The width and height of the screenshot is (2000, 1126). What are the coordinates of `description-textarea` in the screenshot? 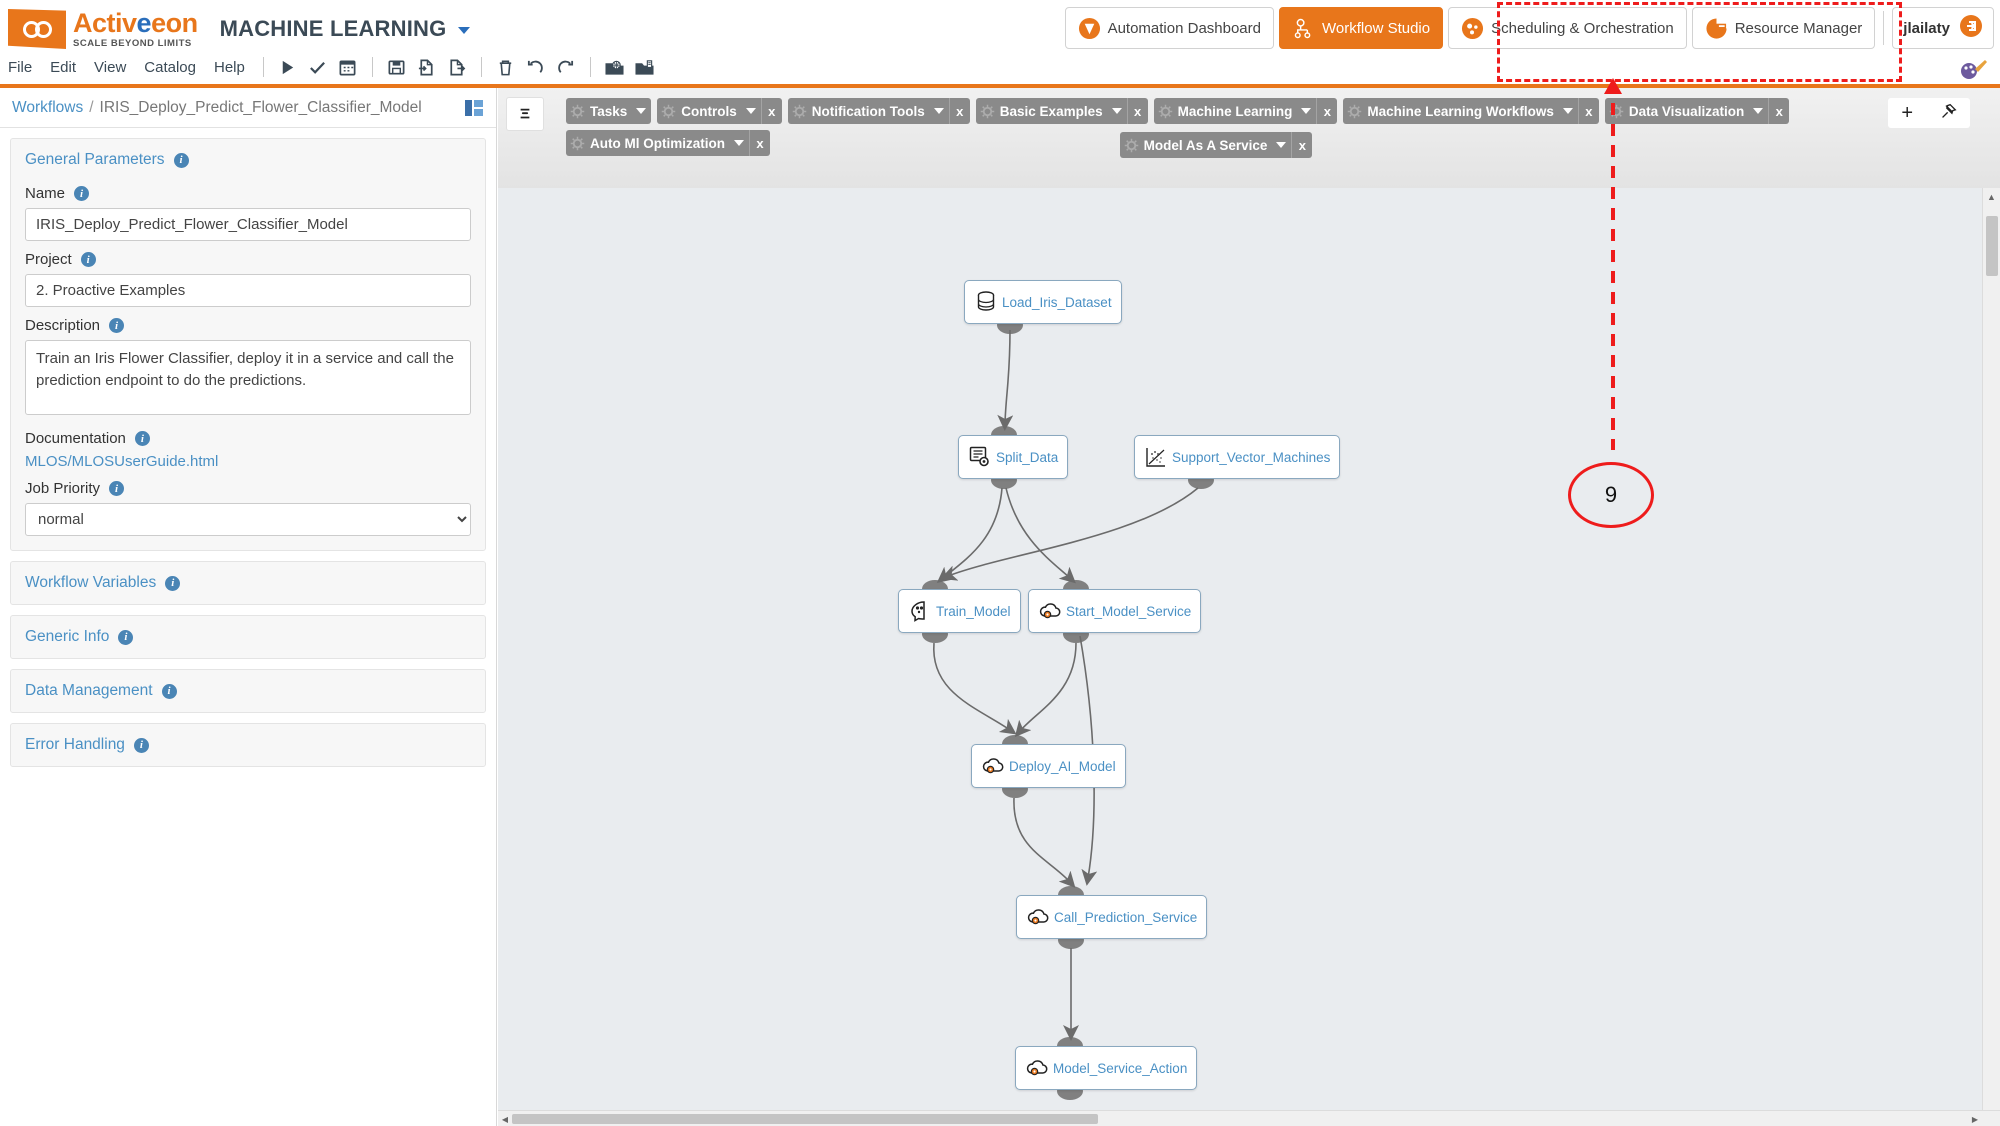 It's located at (248, 377).